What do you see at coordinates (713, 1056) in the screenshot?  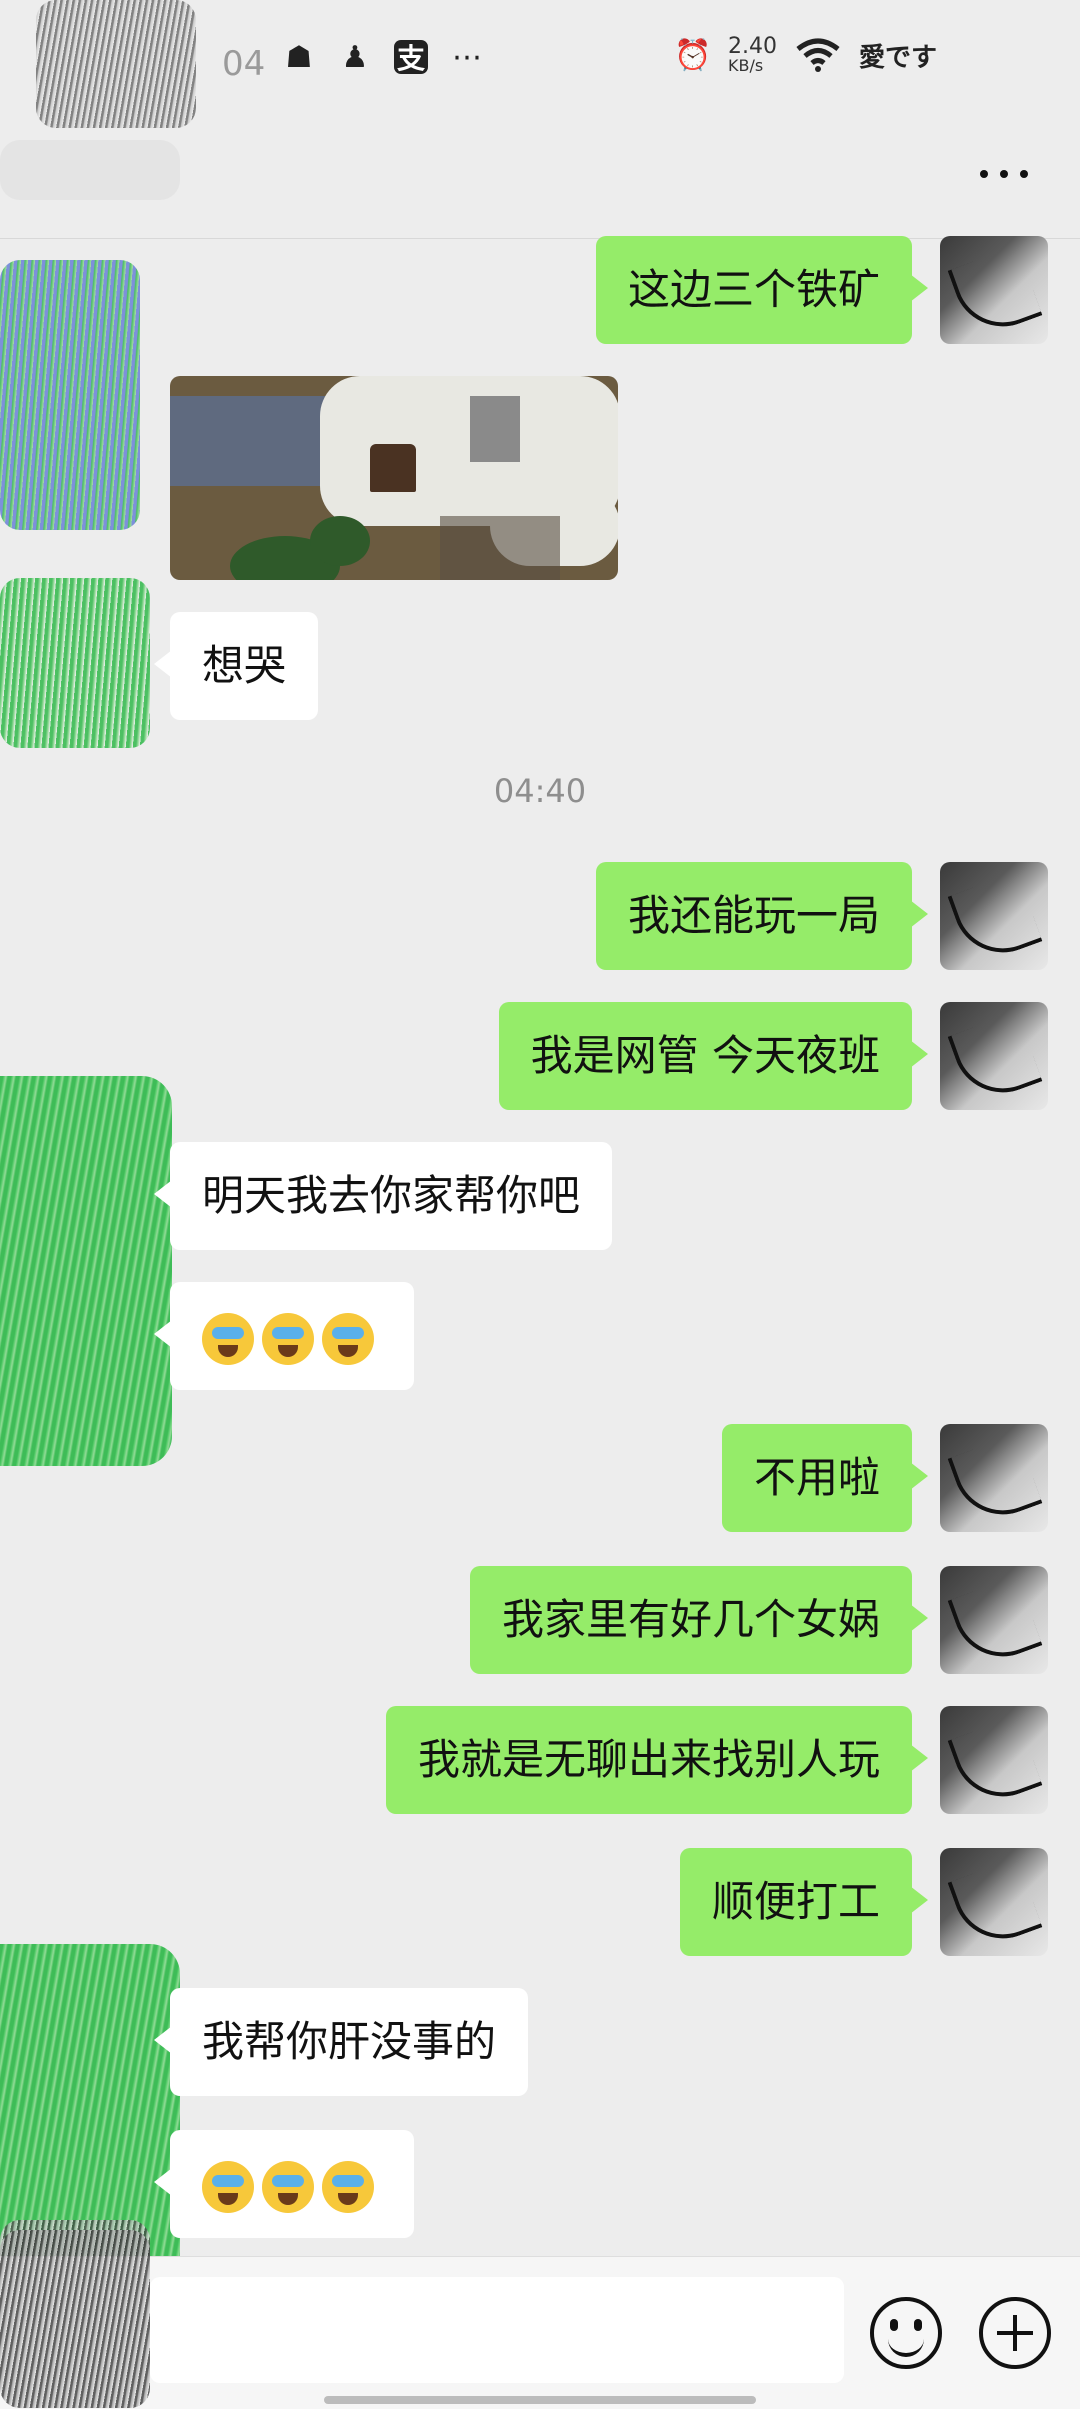 I see `message-bubble-outgoing: 我是网管 今天夜班` at bounding box center [713, 1056].